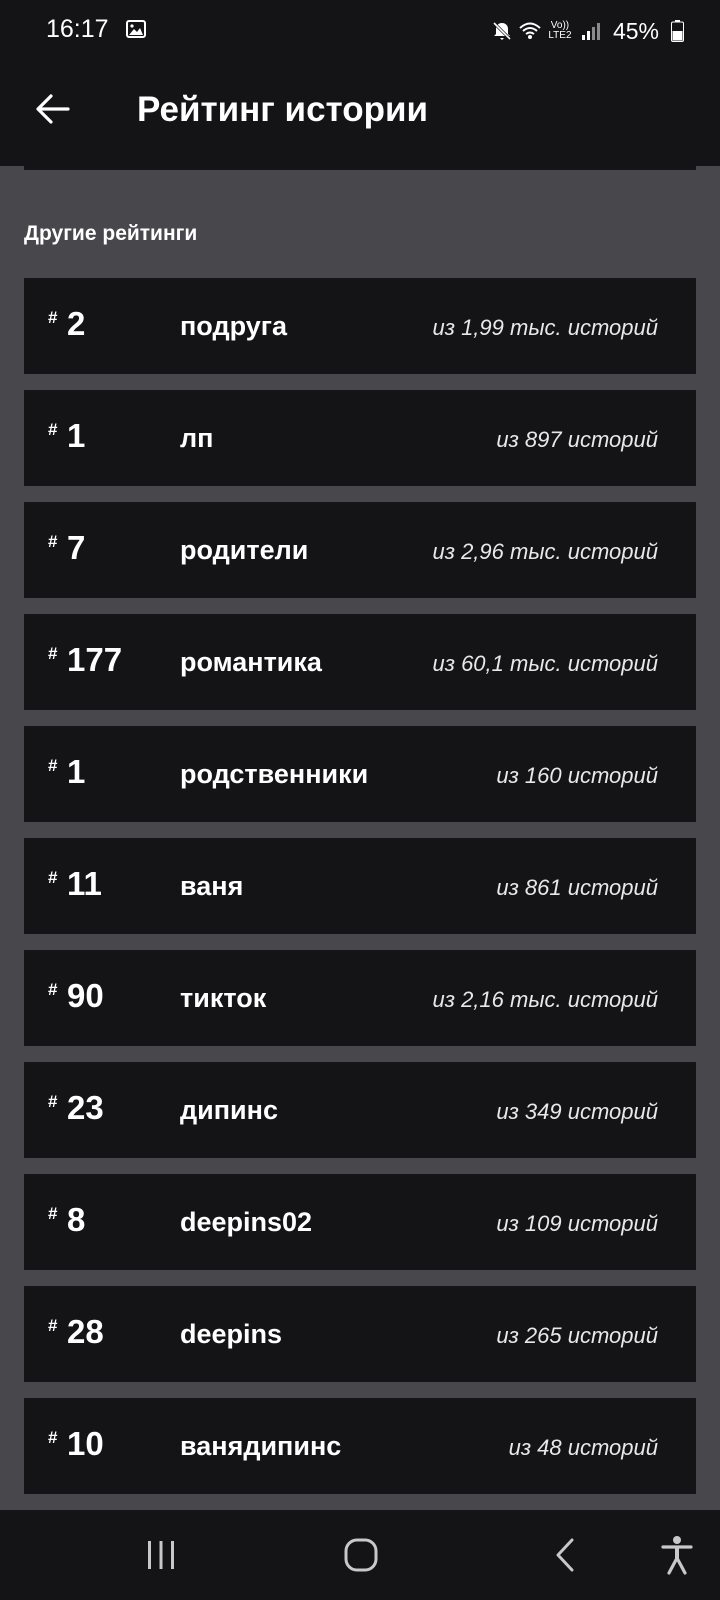  I want to click on home-icon, so click(361, 1555).